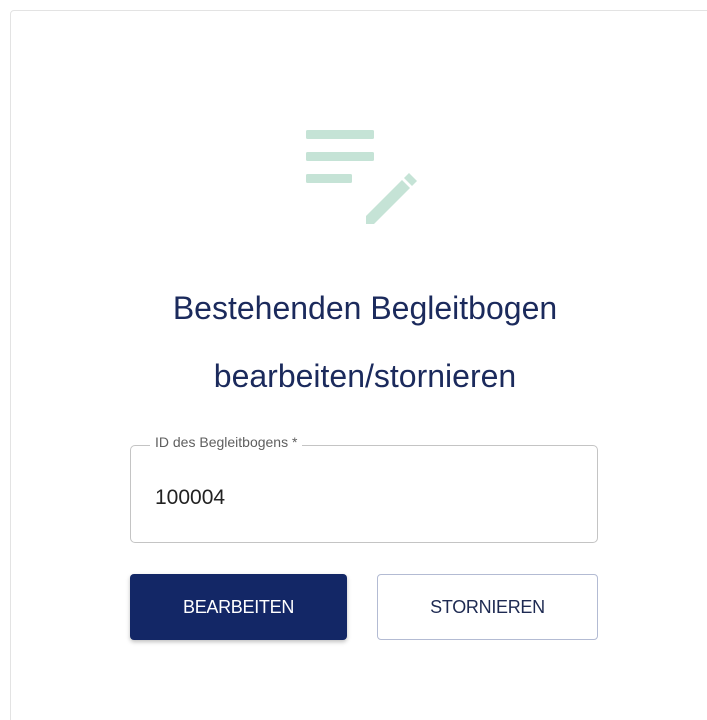 This screenshot has width=707, height=720. I want to click on edit-note-icon, so click(361, 177).